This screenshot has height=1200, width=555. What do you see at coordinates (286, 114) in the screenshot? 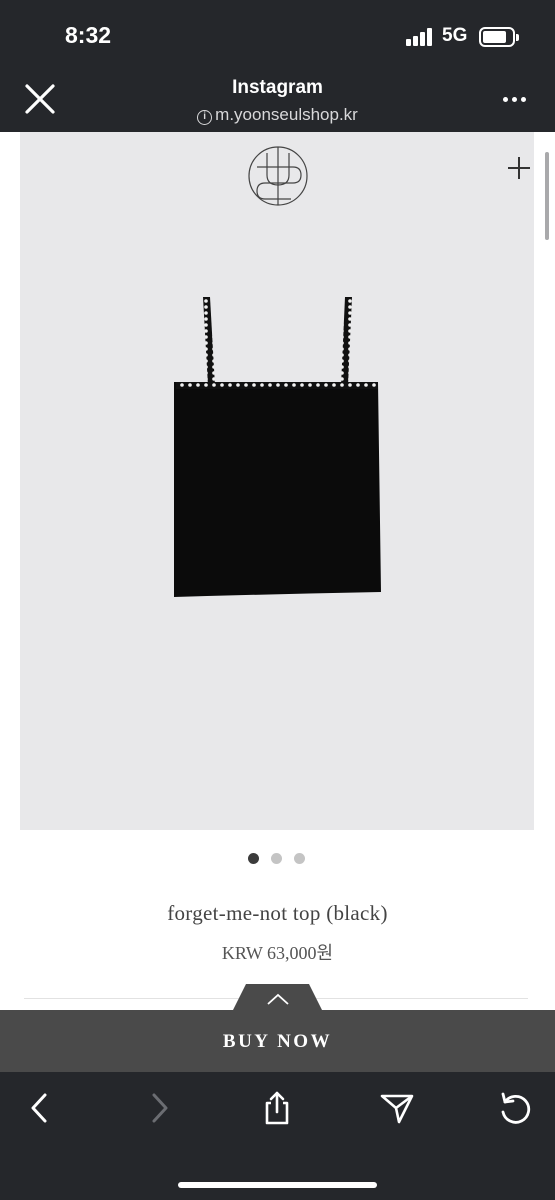
I see `url-text: m.yoonseulshop.kr` at bounding box center [286, 114].